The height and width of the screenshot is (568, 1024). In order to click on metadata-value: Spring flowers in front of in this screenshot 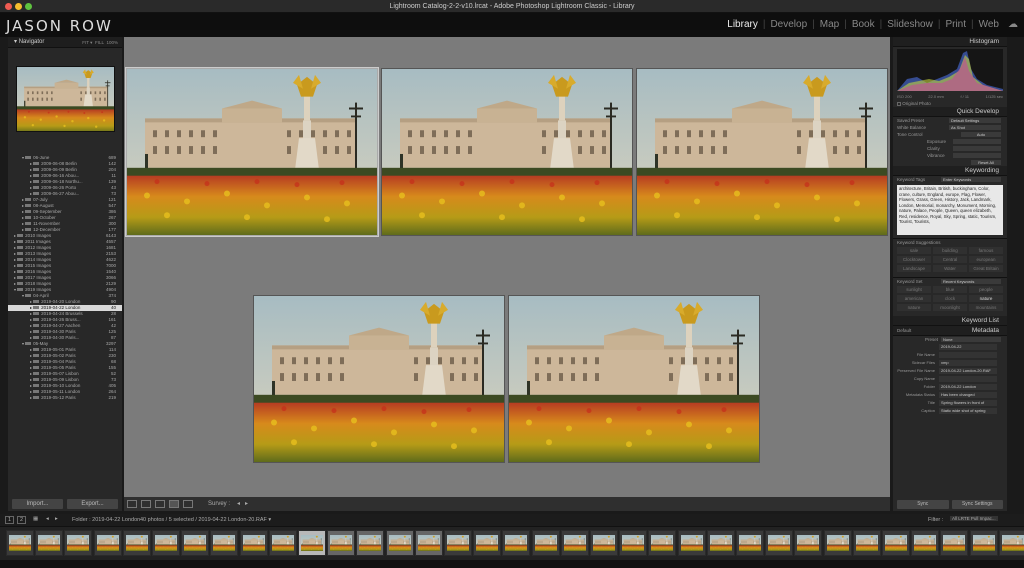, I will do `click(968, 403)`.